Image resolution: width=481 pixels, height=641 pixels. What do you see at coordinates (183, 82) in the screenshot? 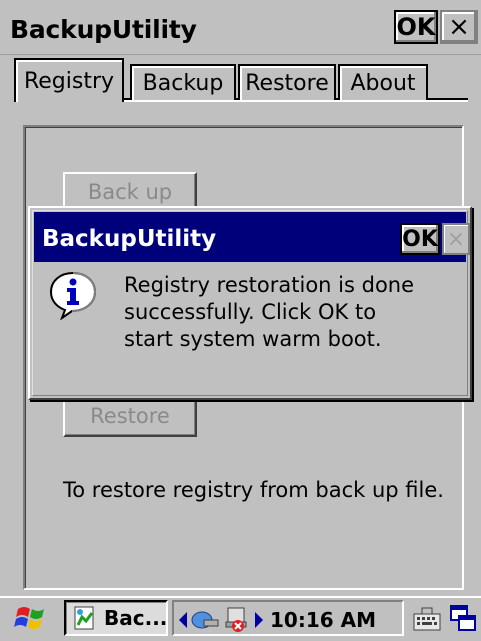
I see `tab-backup: Backup` at bounding box center [183, 82].